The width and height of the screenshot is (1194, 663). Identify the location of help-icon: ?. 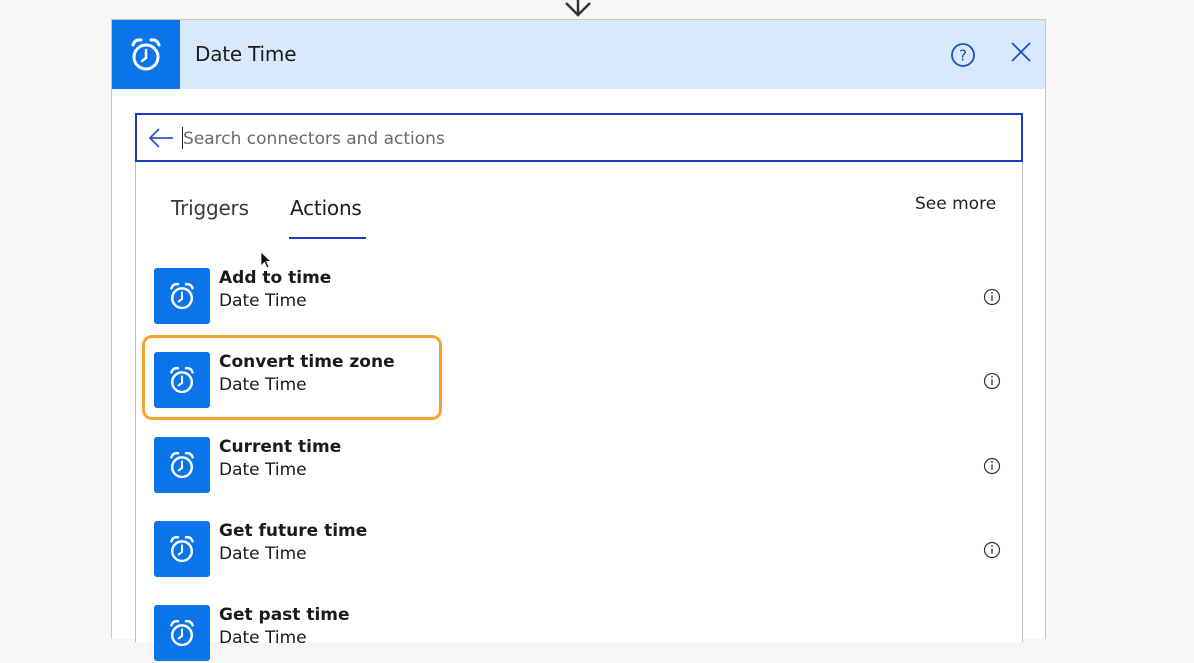
(963, 55).